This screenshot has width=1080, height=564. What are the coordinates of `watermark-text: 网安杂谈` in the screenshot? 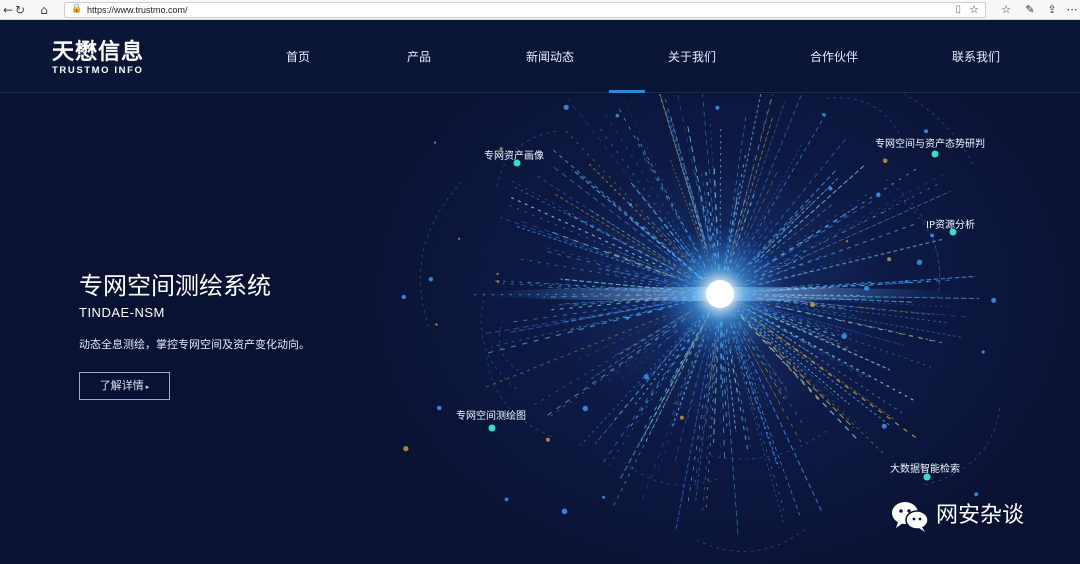 It's located at (980, 515).